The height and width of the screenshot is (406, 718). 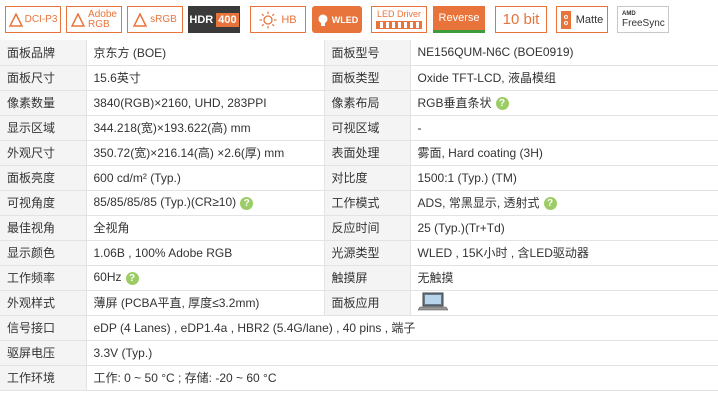 What do you see at coordinates (565, 19) in the screenshot?
I see `matte-swatch-icon` at bounding box center [565, 19].